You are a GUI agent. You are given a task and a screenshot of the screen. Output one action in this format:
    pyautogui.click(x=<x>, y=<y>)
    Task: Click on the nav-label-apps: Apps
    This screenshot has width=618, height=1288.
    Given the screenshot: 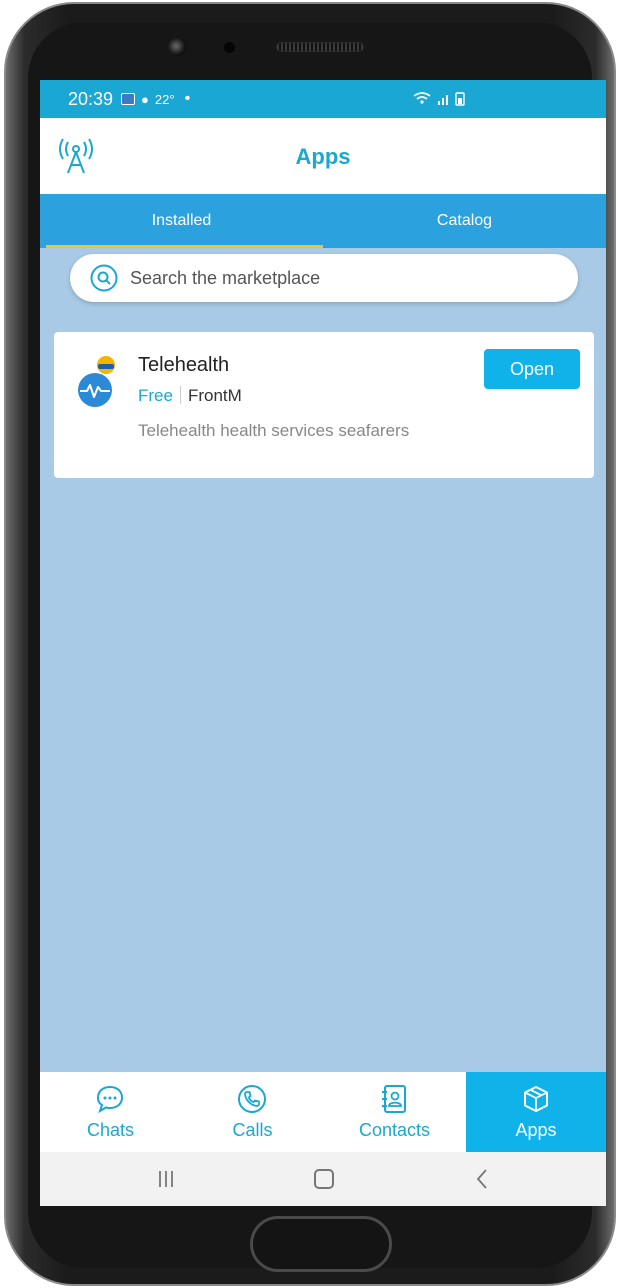 What is the action you would take?
    pyautogui.click(x=536, y=1130)
    